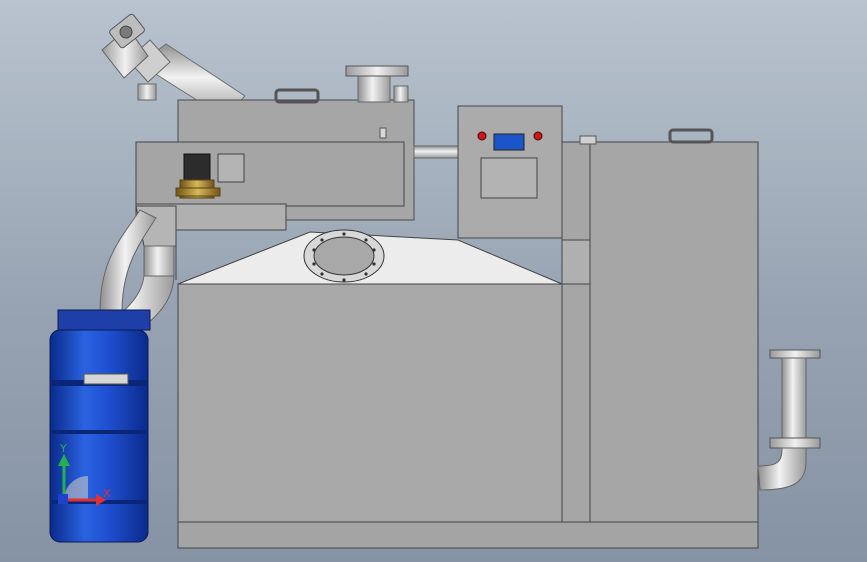  What do you see at coordinates (63, 499) in the screenshot?
I see `z-axis-marker` at bounding box center [63, 499].